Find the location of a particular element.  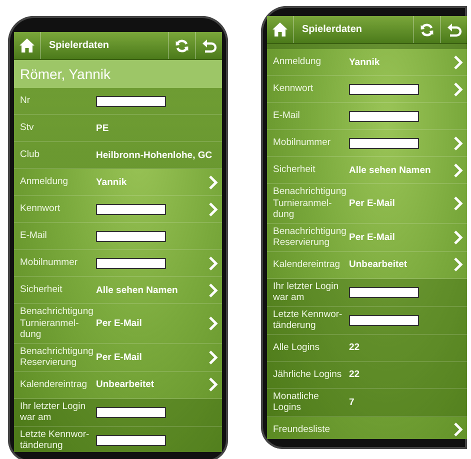

field-label: Jährliche Logins is located at coordinates (308, 374).